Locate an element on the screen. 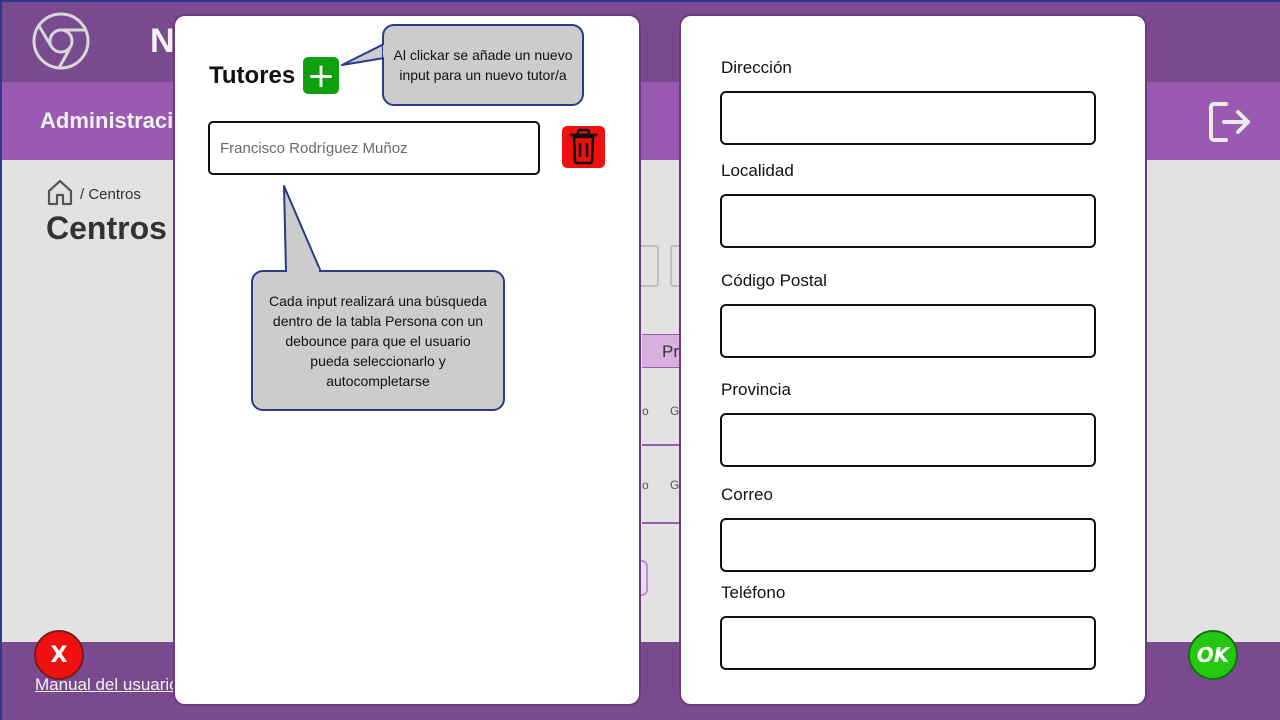 This screenshot has width=1280, height=720. direccion-label: Dirección is located at coordinates (756, 67).